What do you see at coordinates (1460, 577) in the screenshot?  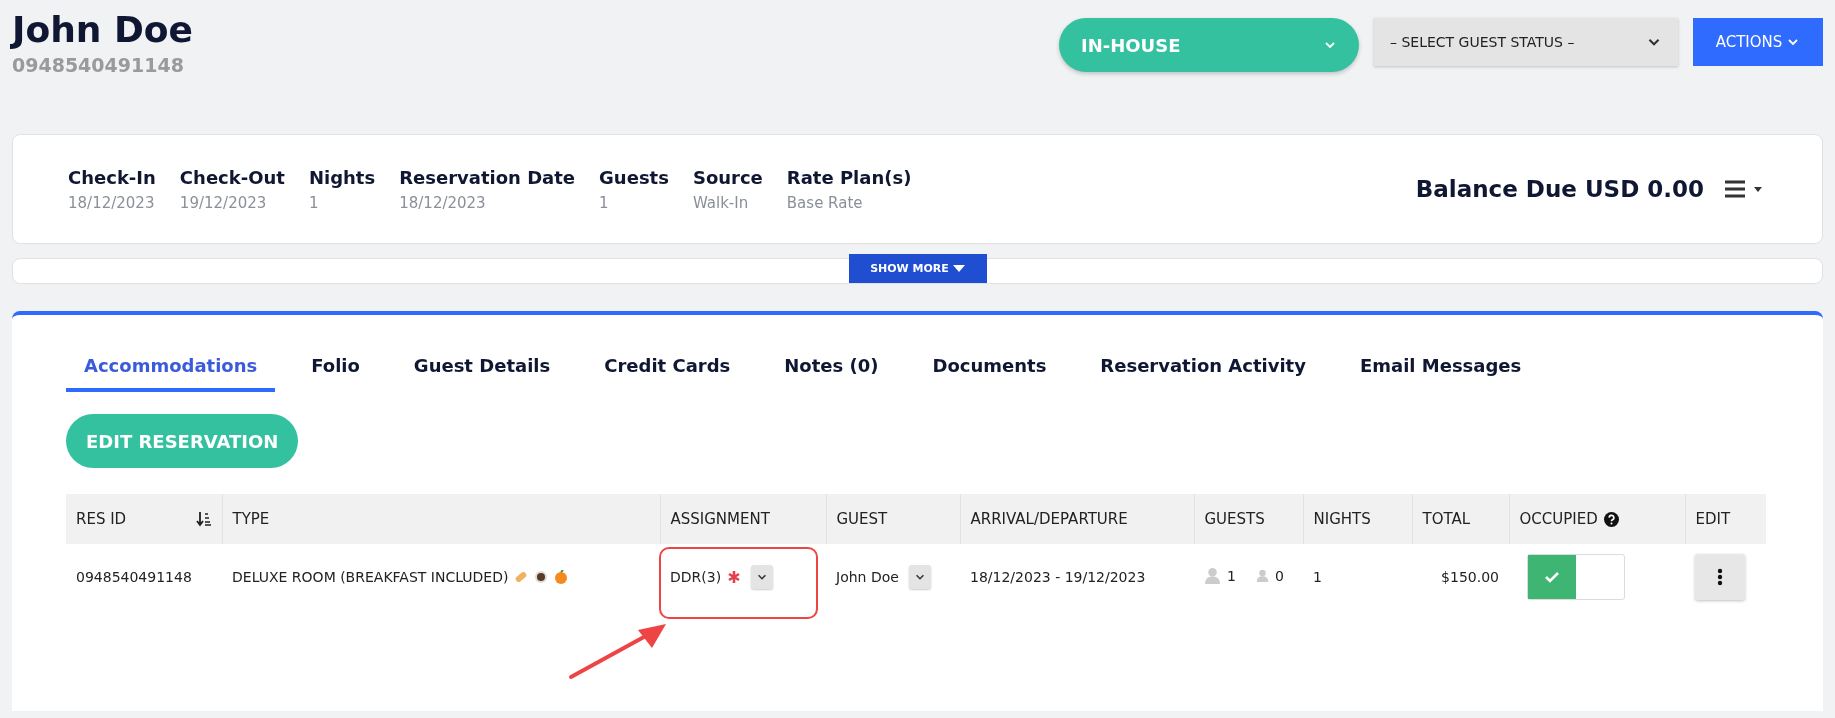 I see `table-cell: $150.00` at bounding box center [1460, 577].